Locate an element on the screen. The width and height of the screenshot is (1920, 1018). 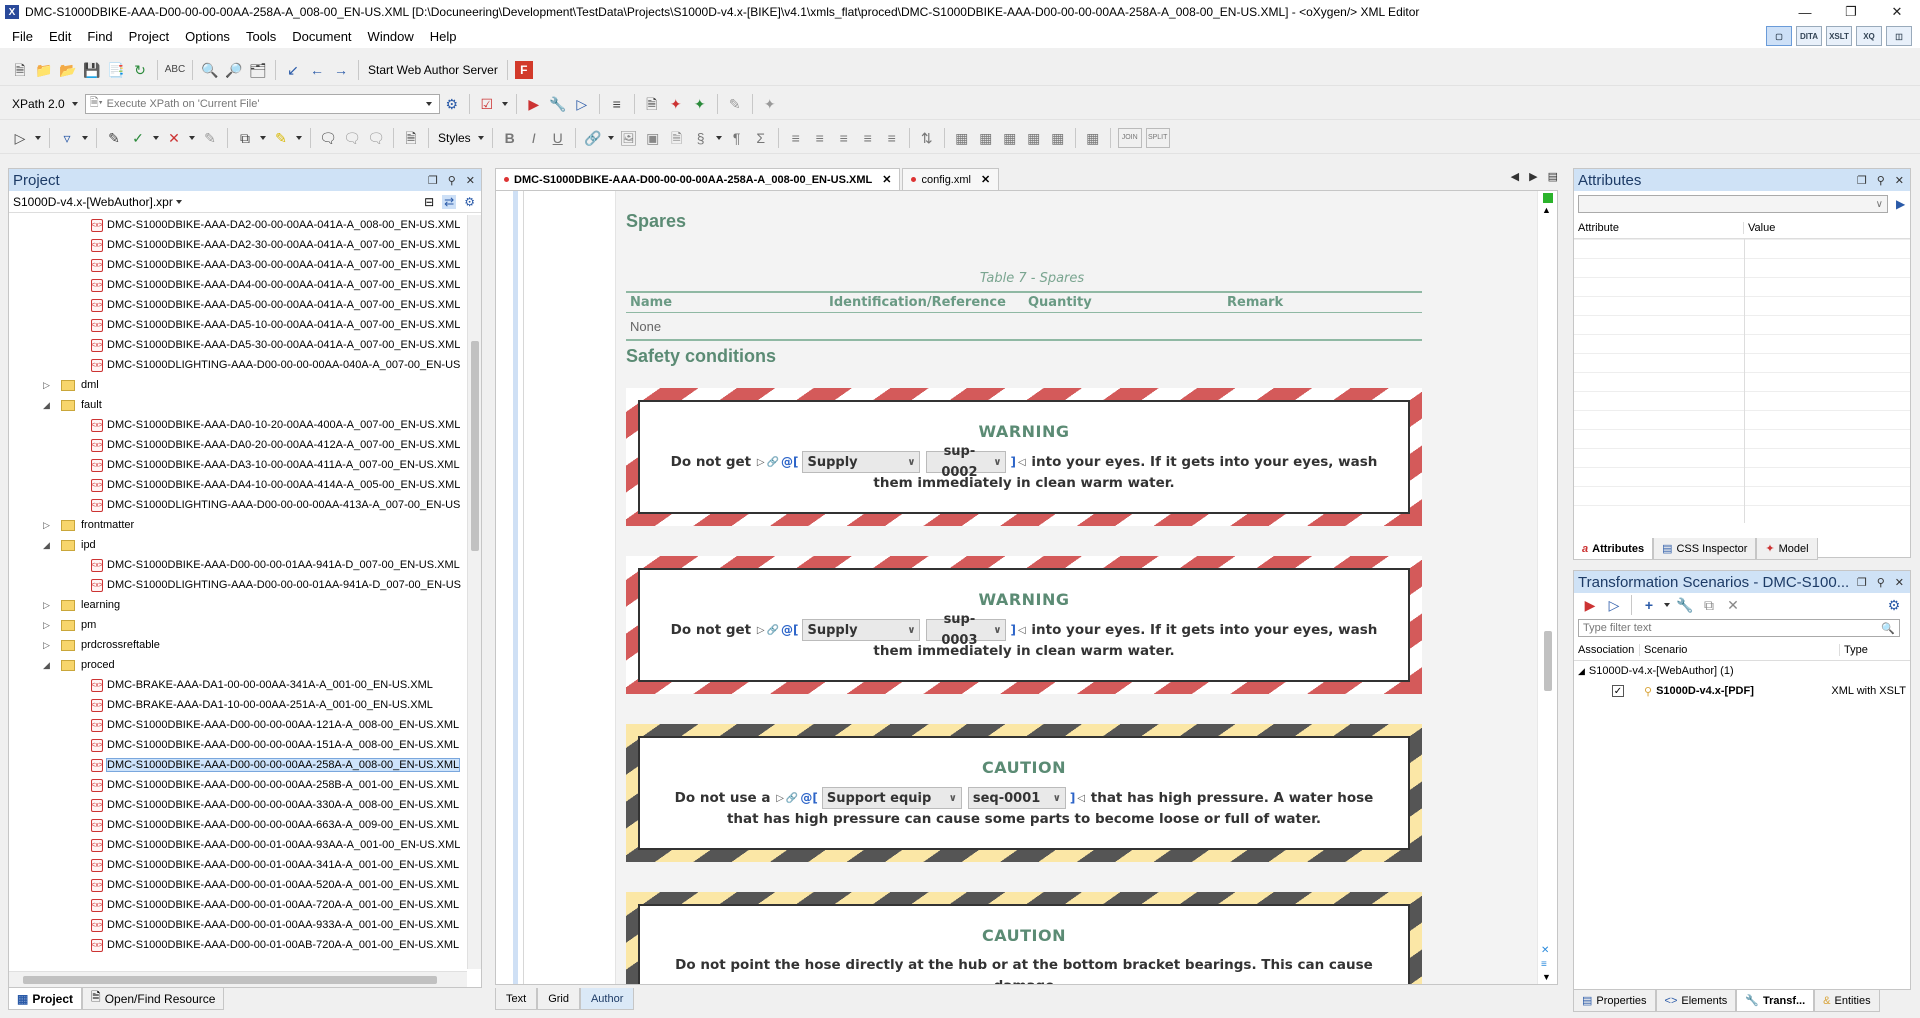
tab-text-mode: Text is located at coordinates (516, 999).